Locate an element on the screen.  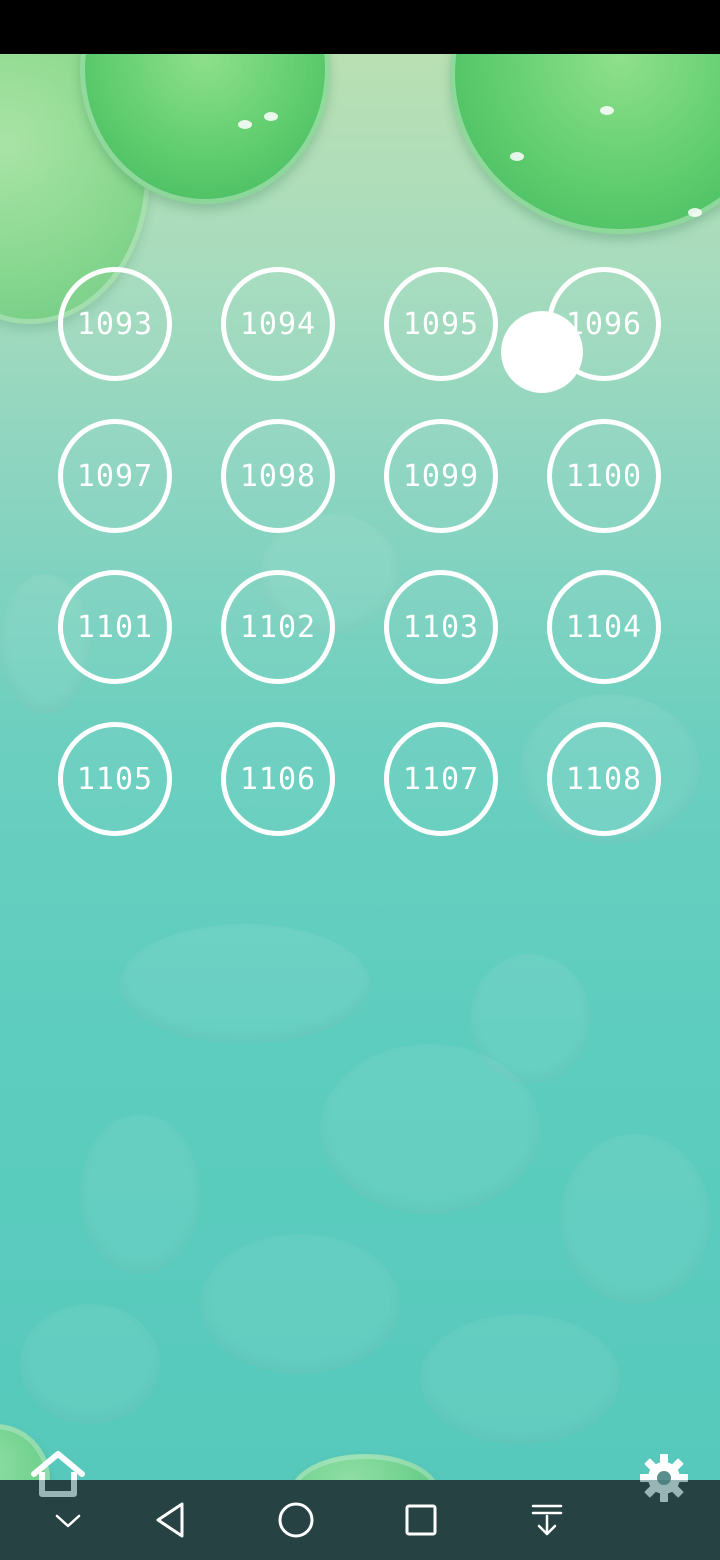
level-button: 1101 is located at coordinates (115, 627).